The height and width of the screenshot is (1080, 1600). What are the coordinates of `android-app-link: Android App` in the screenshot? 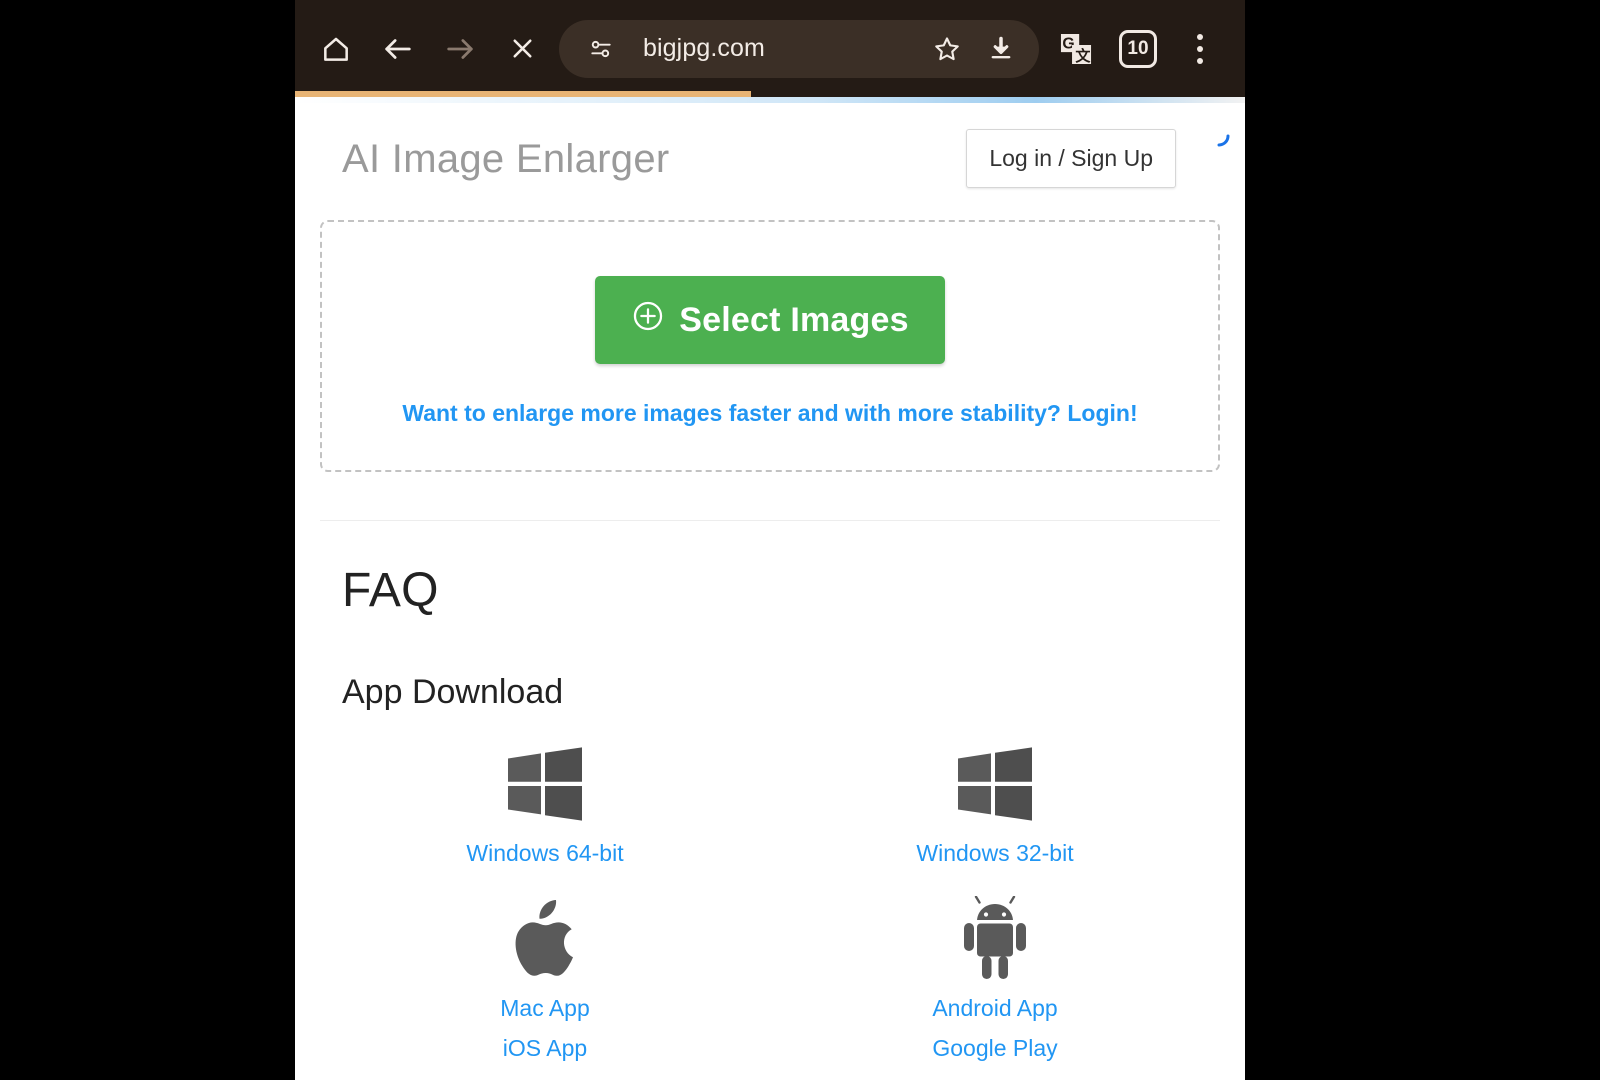 It's located at (994, 1008).